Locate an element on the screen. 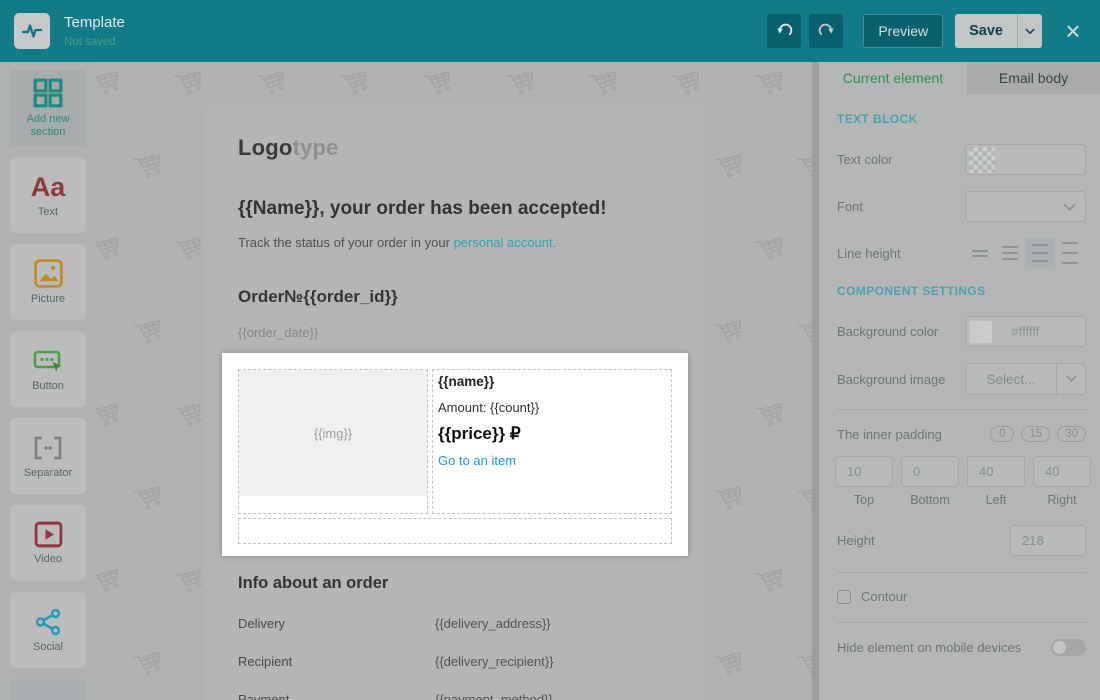 The height and width of the screenshot is (700, 1100). template-title: Template is located at coordinates (94, 22).